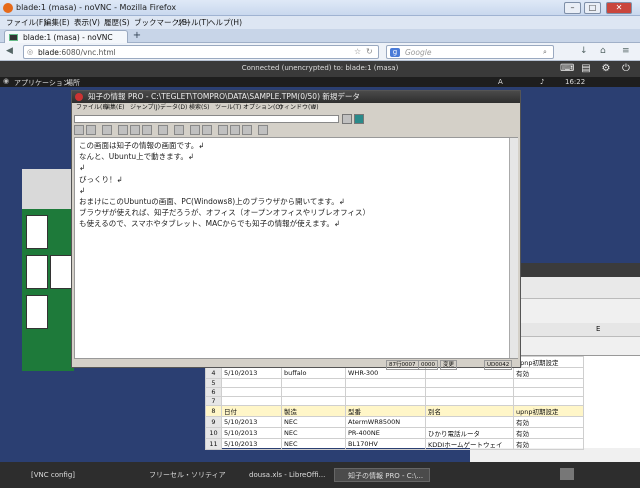 The image size is (640, 488). What do you see at coordinates (137, 36) in the screenshot?
I see `new-tab-button: +` at bounding box center [137, 36].